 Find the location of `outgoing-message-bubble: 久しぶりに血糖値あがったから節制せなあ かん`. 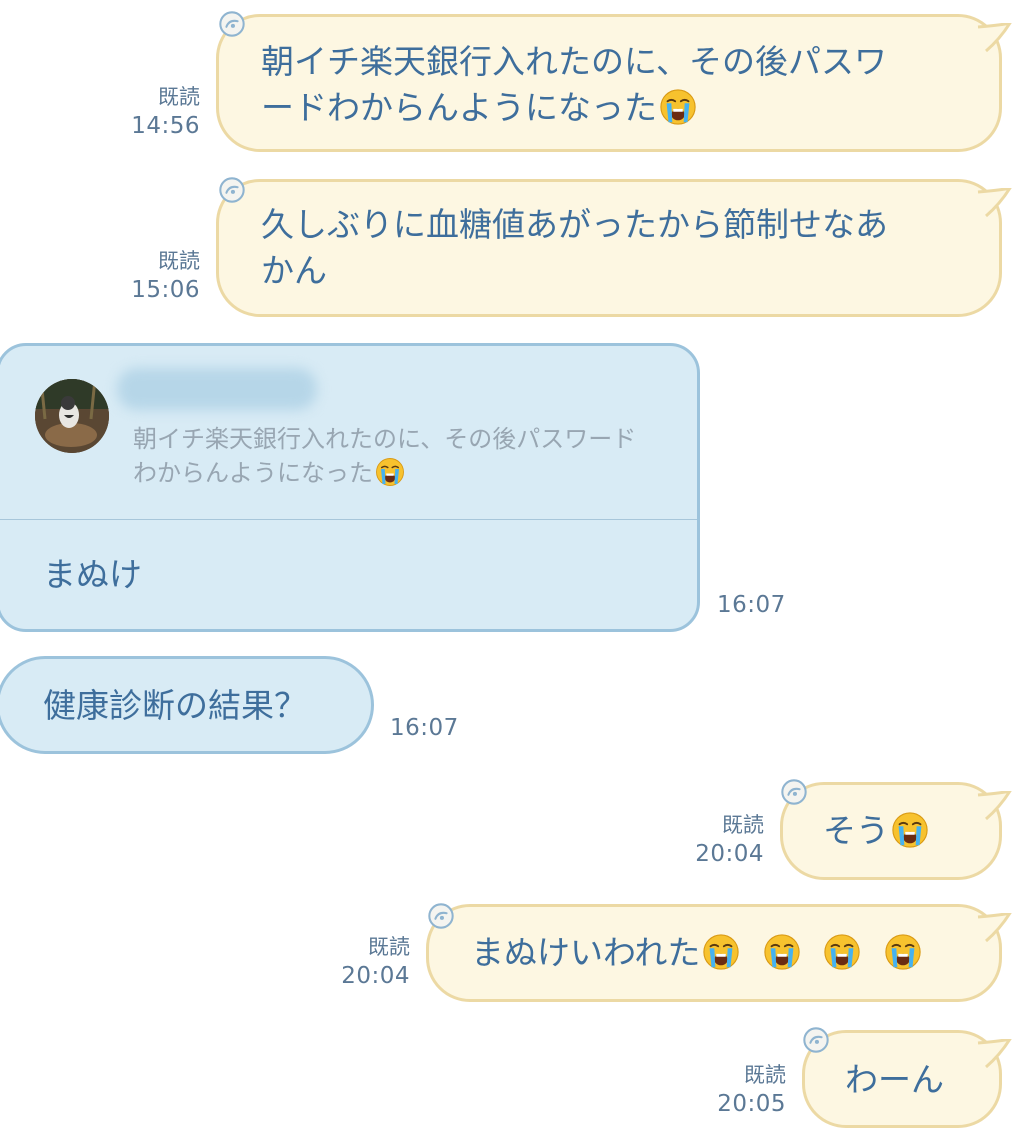

outgoing-message-bubble: 久しぶりに血糖値あがったから節制せなあ かん is located at coordinates (609, 248).